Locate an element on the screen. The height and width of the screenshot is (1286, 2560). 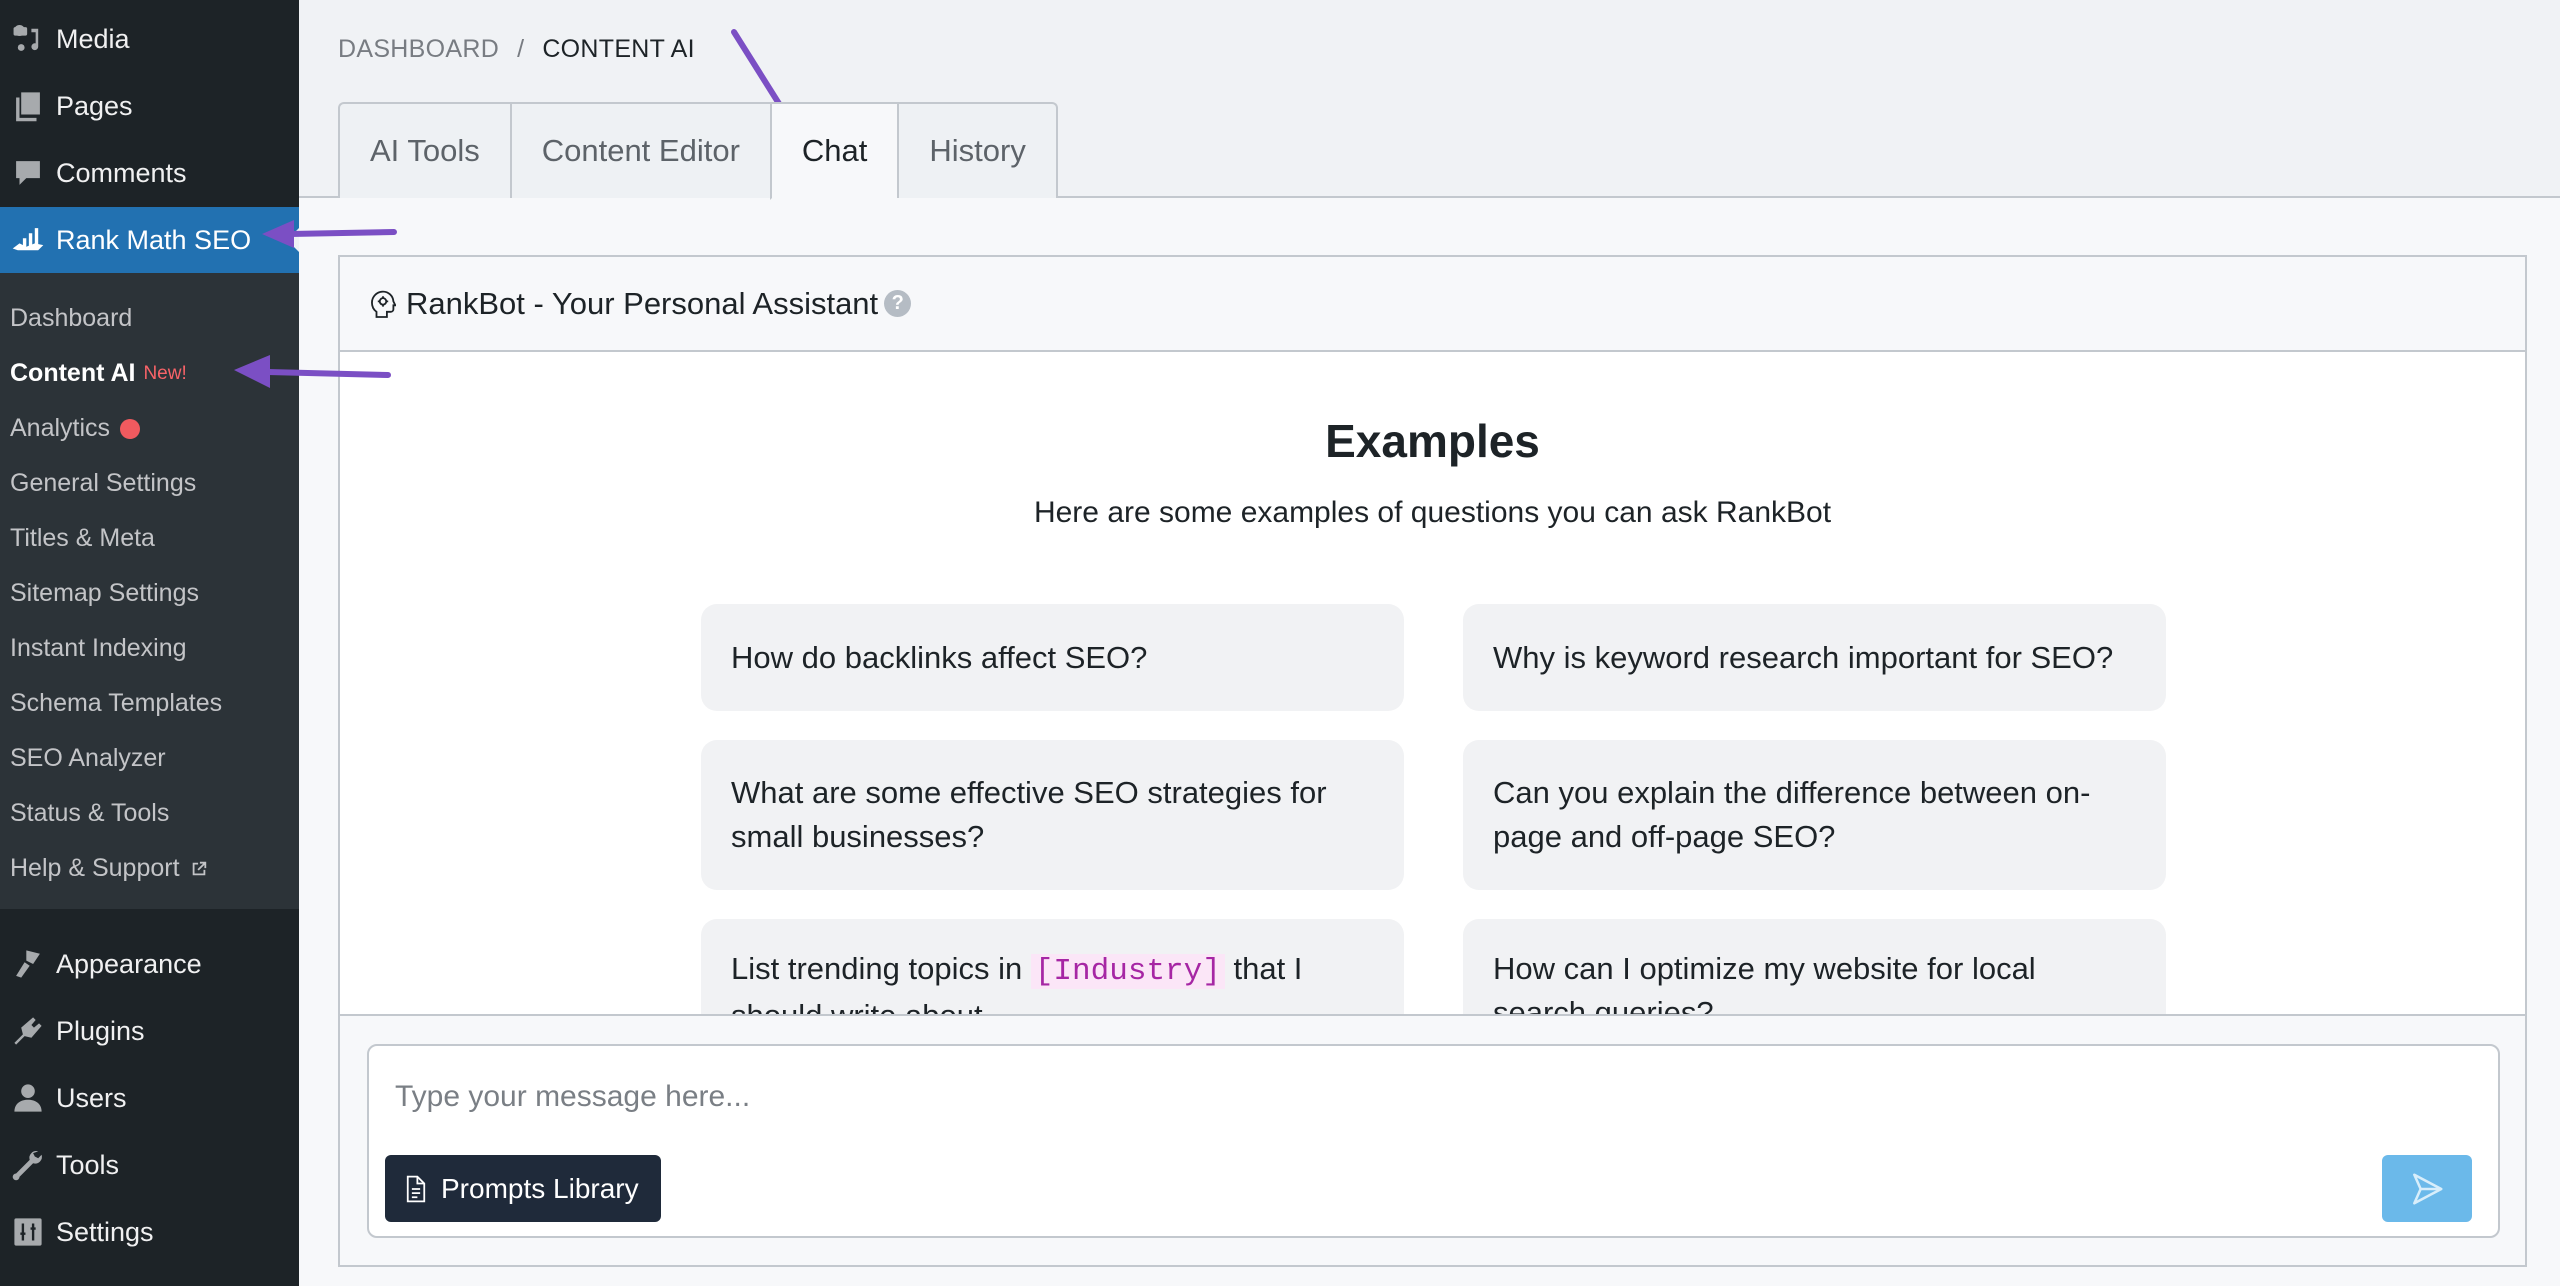
menu-item-tools: Tools is located at coordinates (149, 1165).